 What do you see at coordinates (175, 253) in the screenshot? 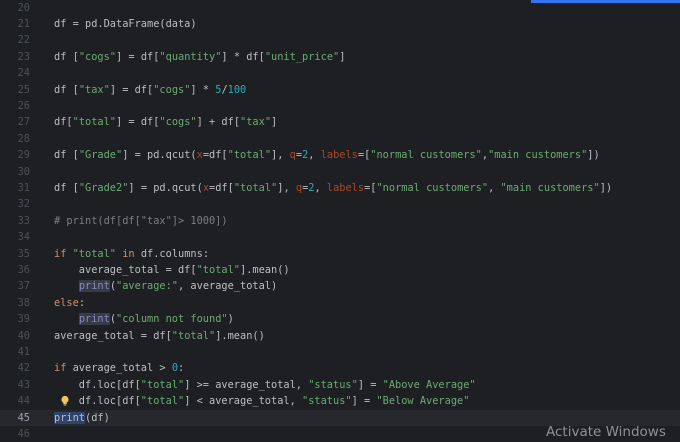
I see `code-token: df.columns:` at bounding box center [175, 253].